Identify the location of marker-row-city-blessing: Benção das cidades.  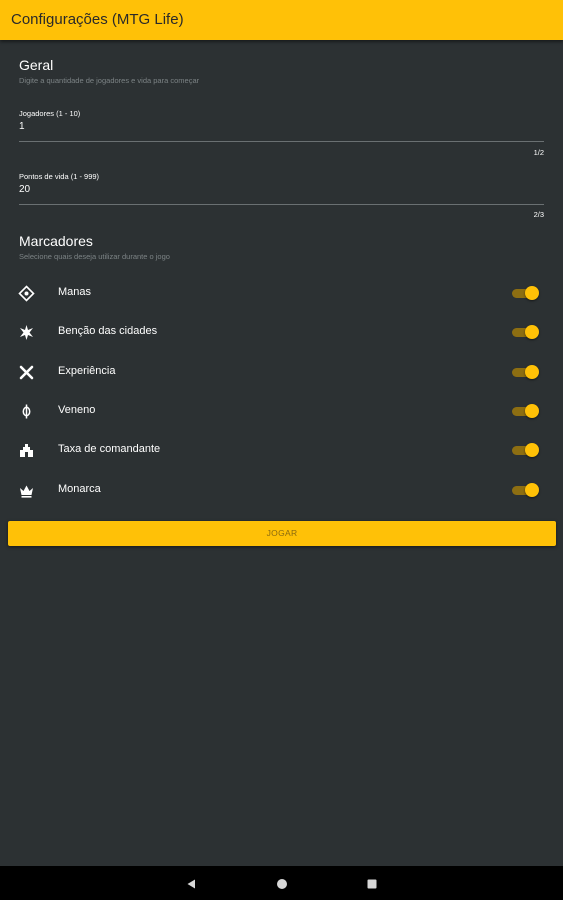
(281, 332).